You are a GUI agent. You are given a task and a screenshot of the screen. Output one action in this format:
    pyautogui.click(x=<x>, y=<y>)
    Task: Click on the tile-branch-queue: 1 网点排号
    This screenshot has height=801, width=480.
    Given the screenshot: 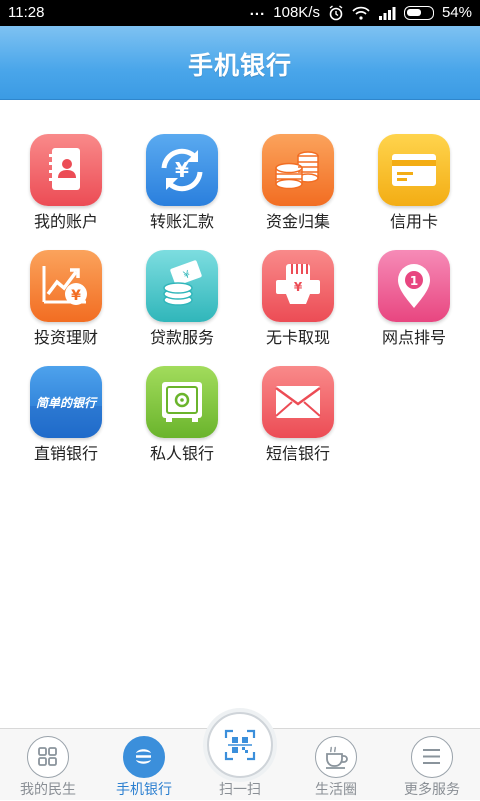 What is the action you would take?
    pyautogui.click(x=413, y=281)
    